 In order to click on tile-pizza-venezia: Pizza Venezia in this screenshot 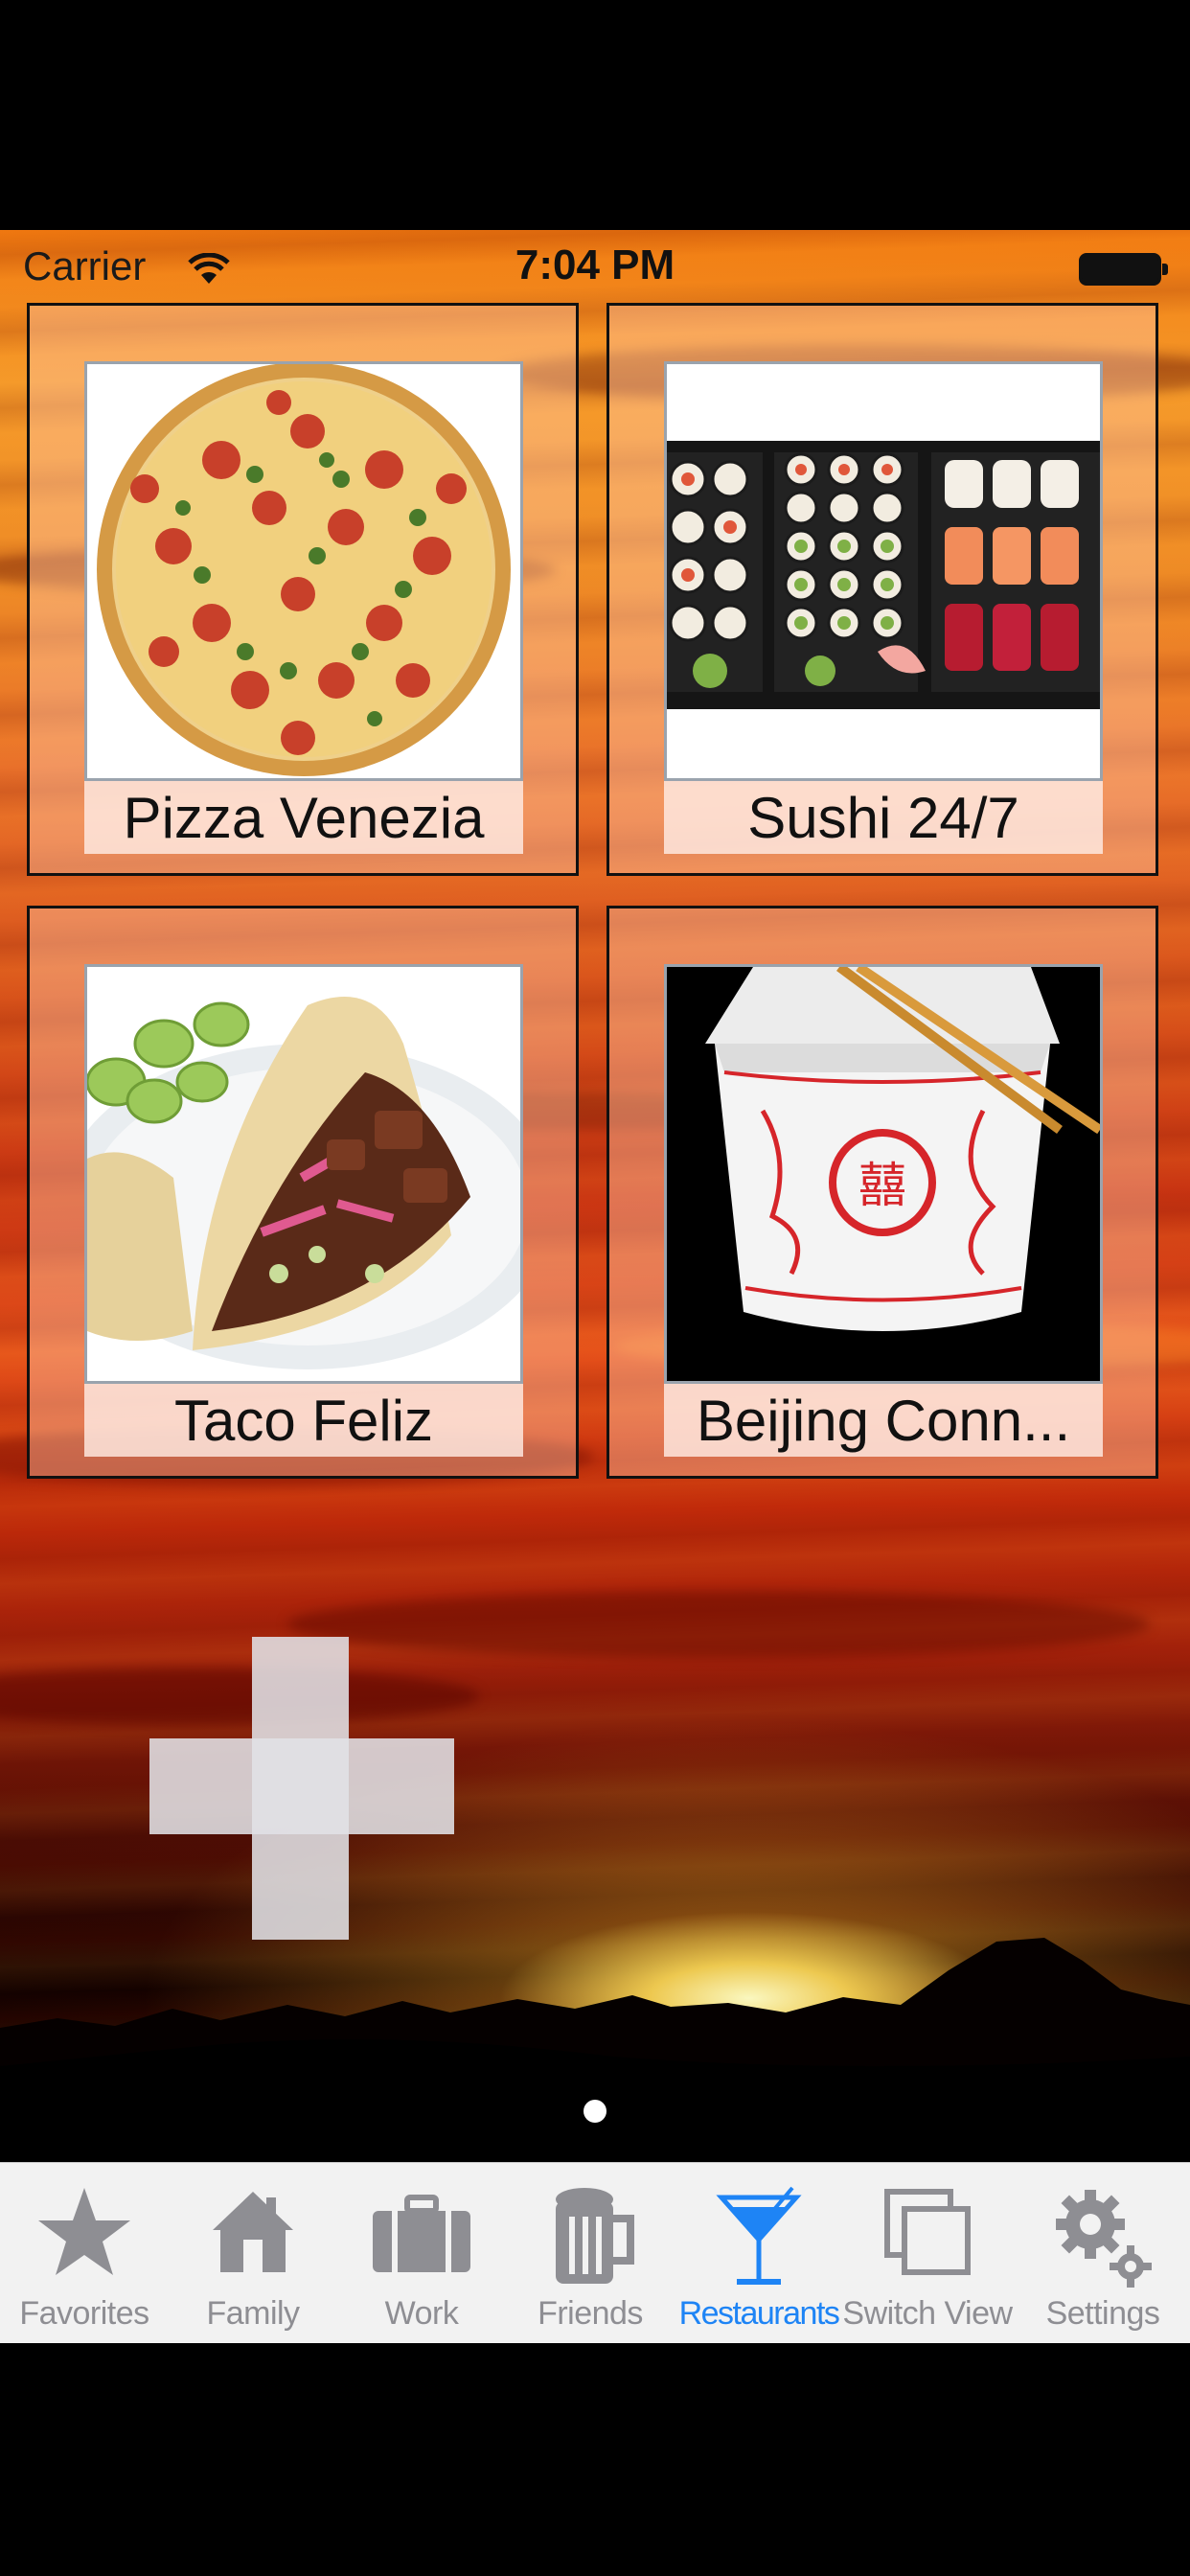, I will do `click(303, 589)`.